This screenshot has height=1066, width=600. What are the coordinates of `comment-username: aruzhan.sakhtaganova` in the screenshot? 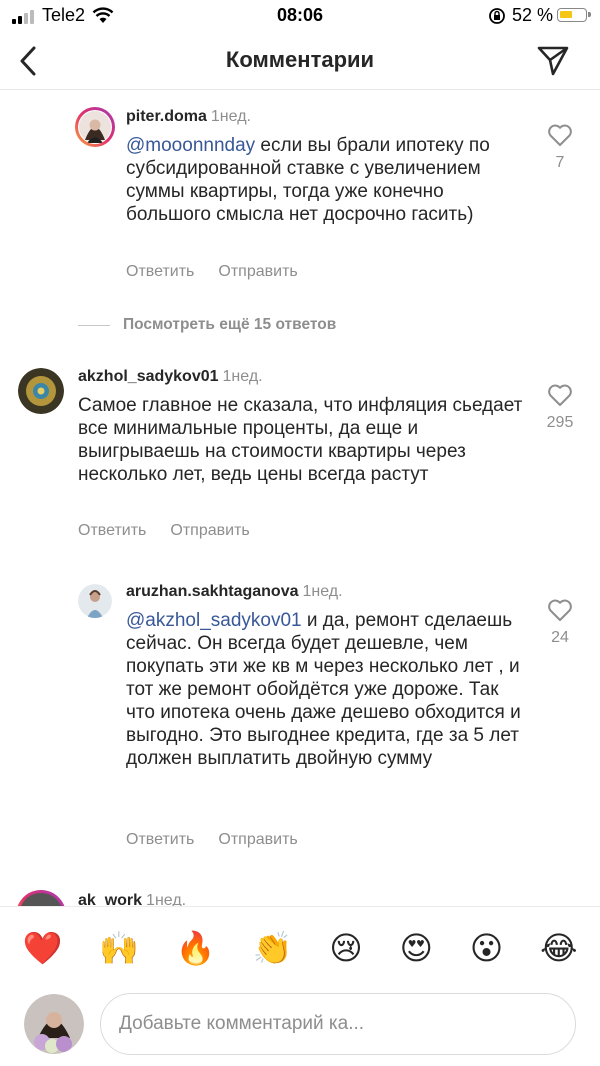 It's located at (212, 591).